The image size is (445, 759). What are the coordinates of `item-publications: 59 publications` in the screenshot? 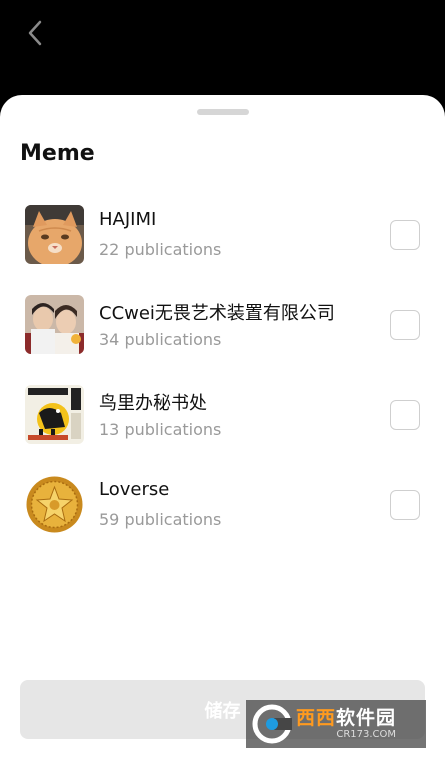 It's located at (160, 519).